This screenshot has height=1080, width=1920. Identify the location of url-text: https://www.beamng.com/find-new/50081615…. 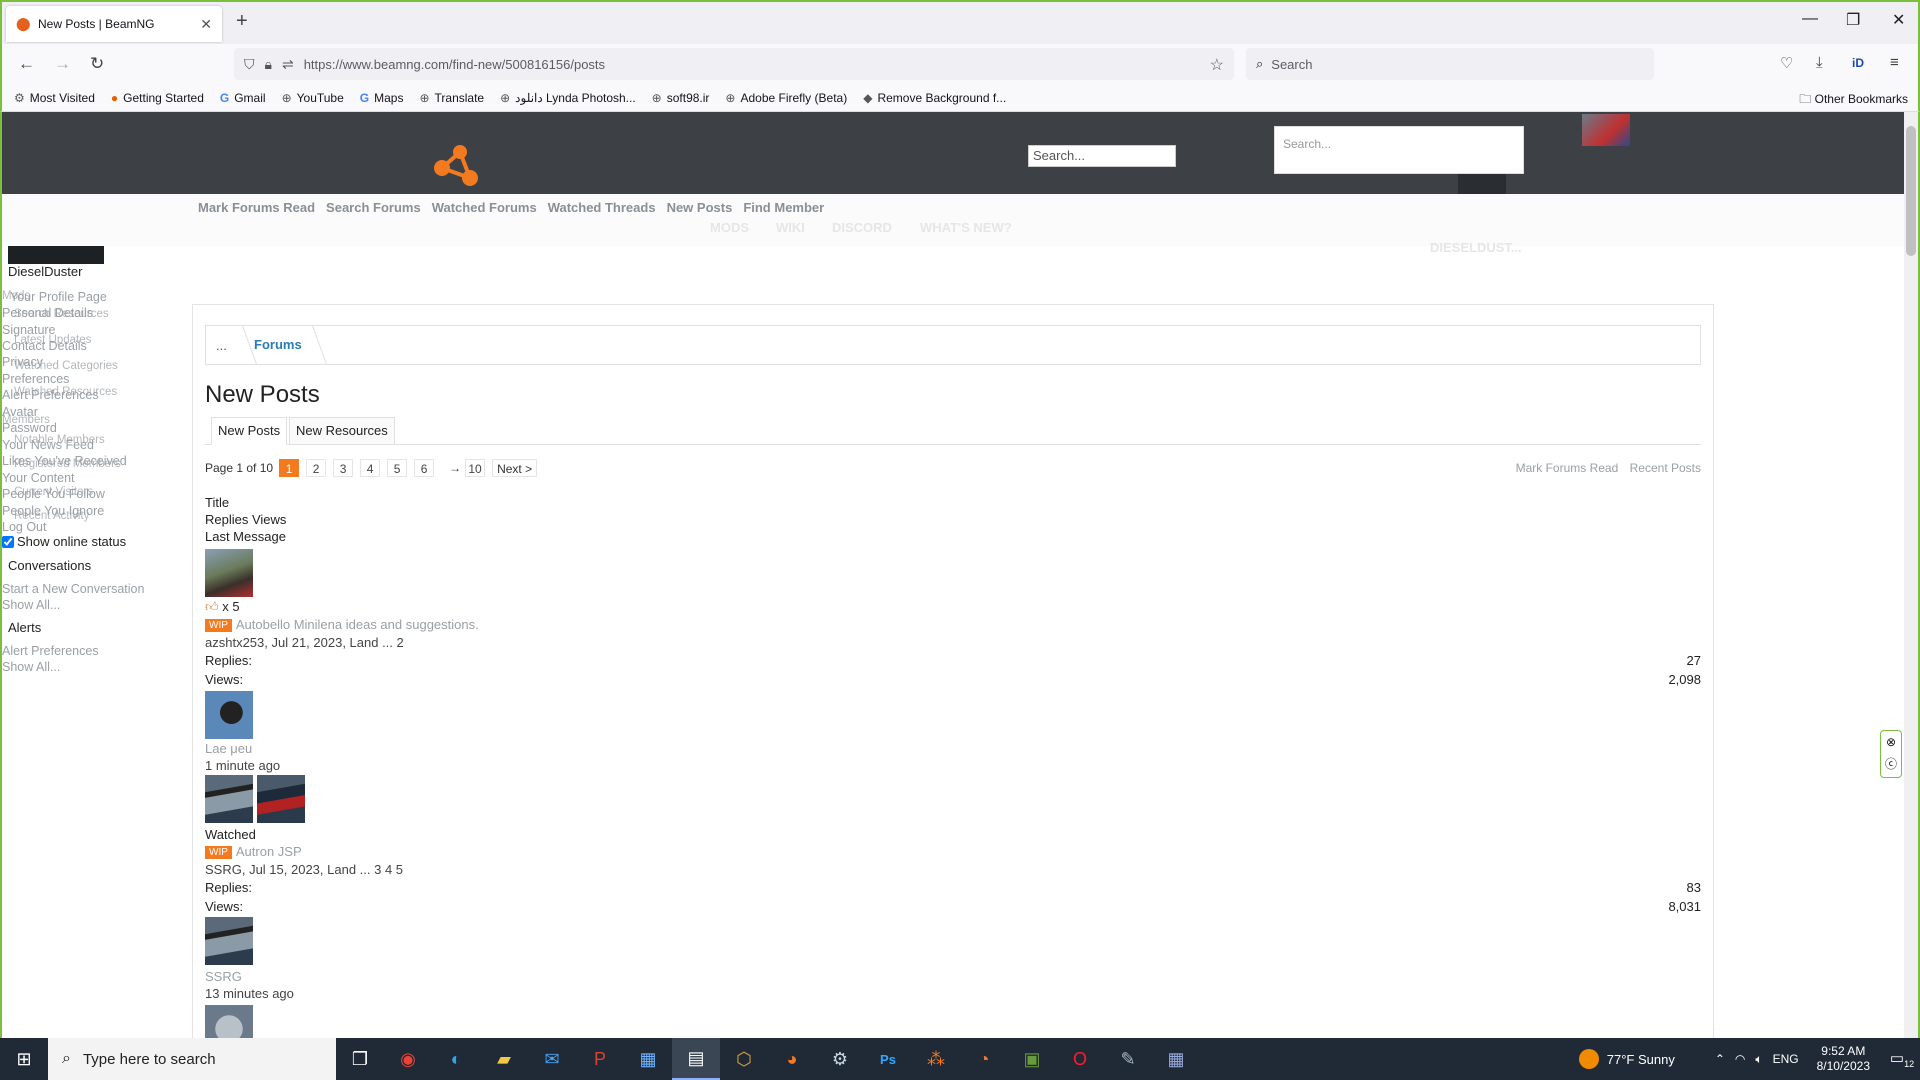
(454, 64).